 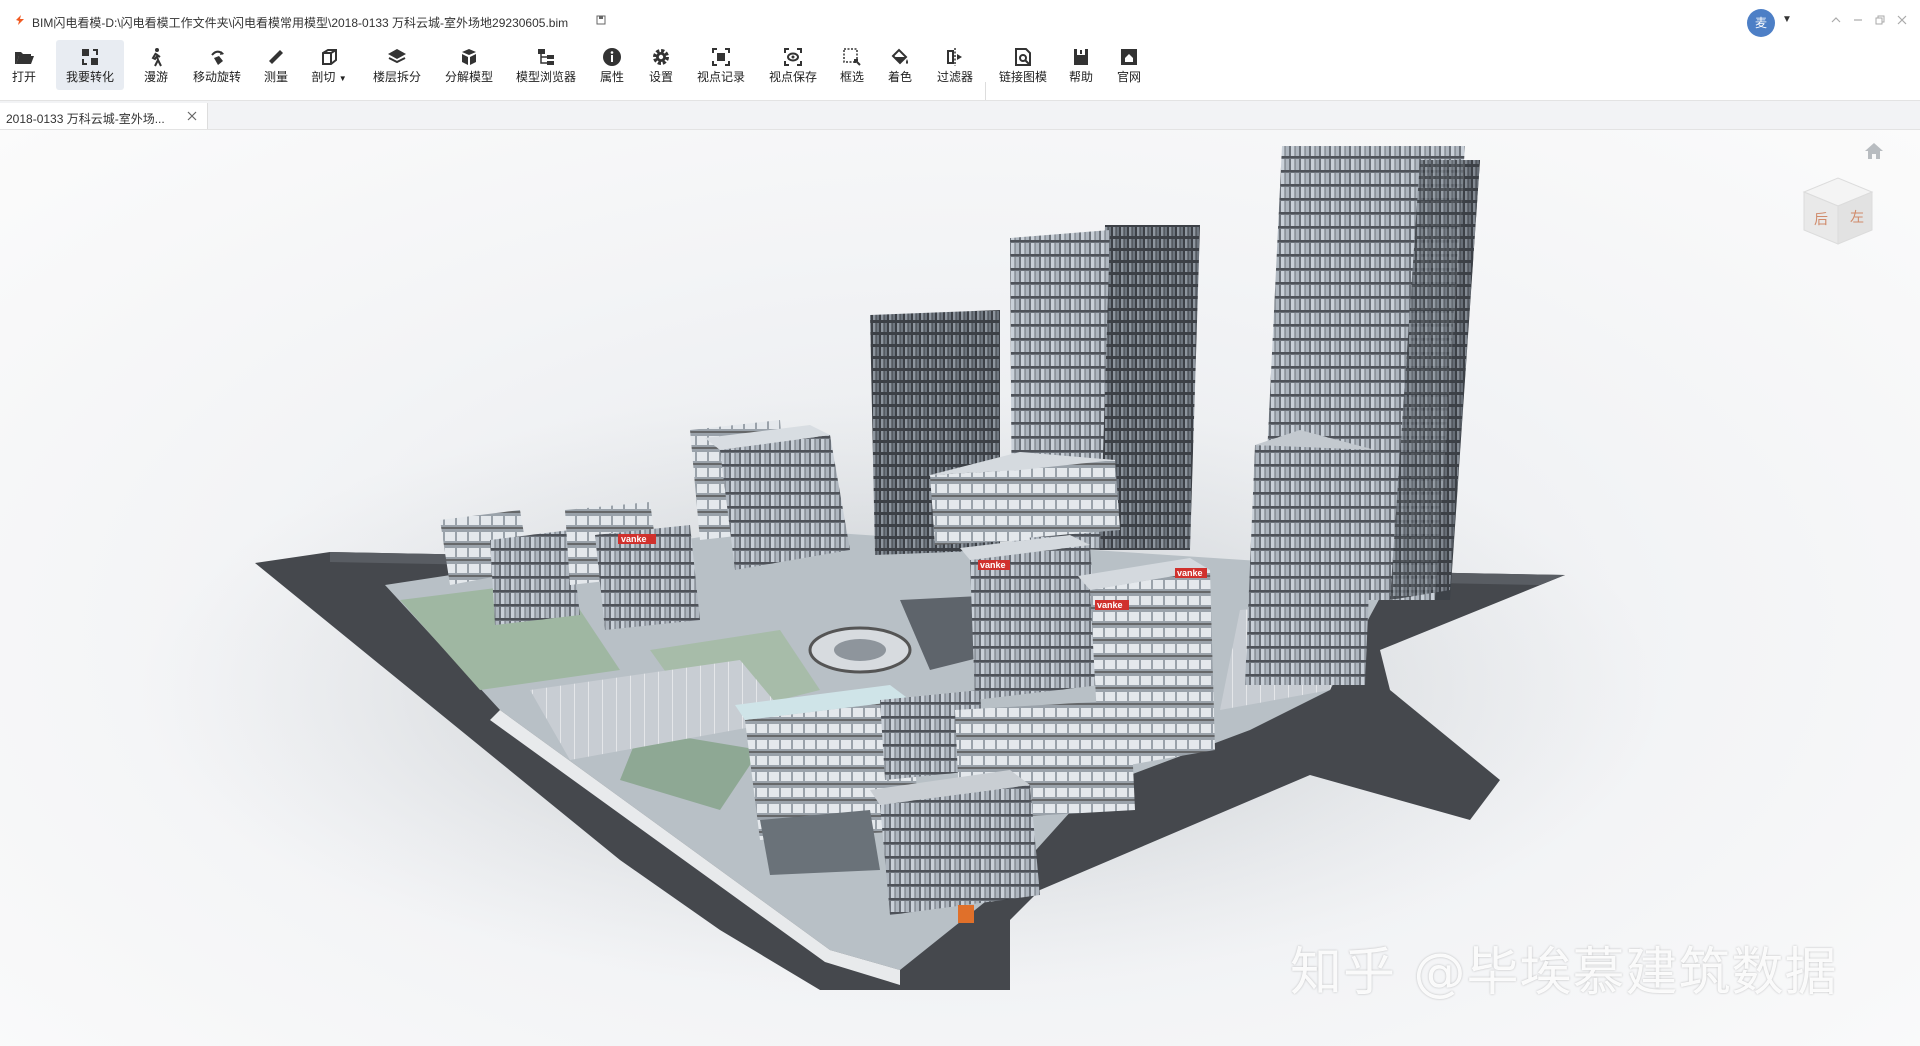 What do you see at coordinates (546, 57) in the screenshot?
I see `tree-icon` at bounding box center [546, 57].